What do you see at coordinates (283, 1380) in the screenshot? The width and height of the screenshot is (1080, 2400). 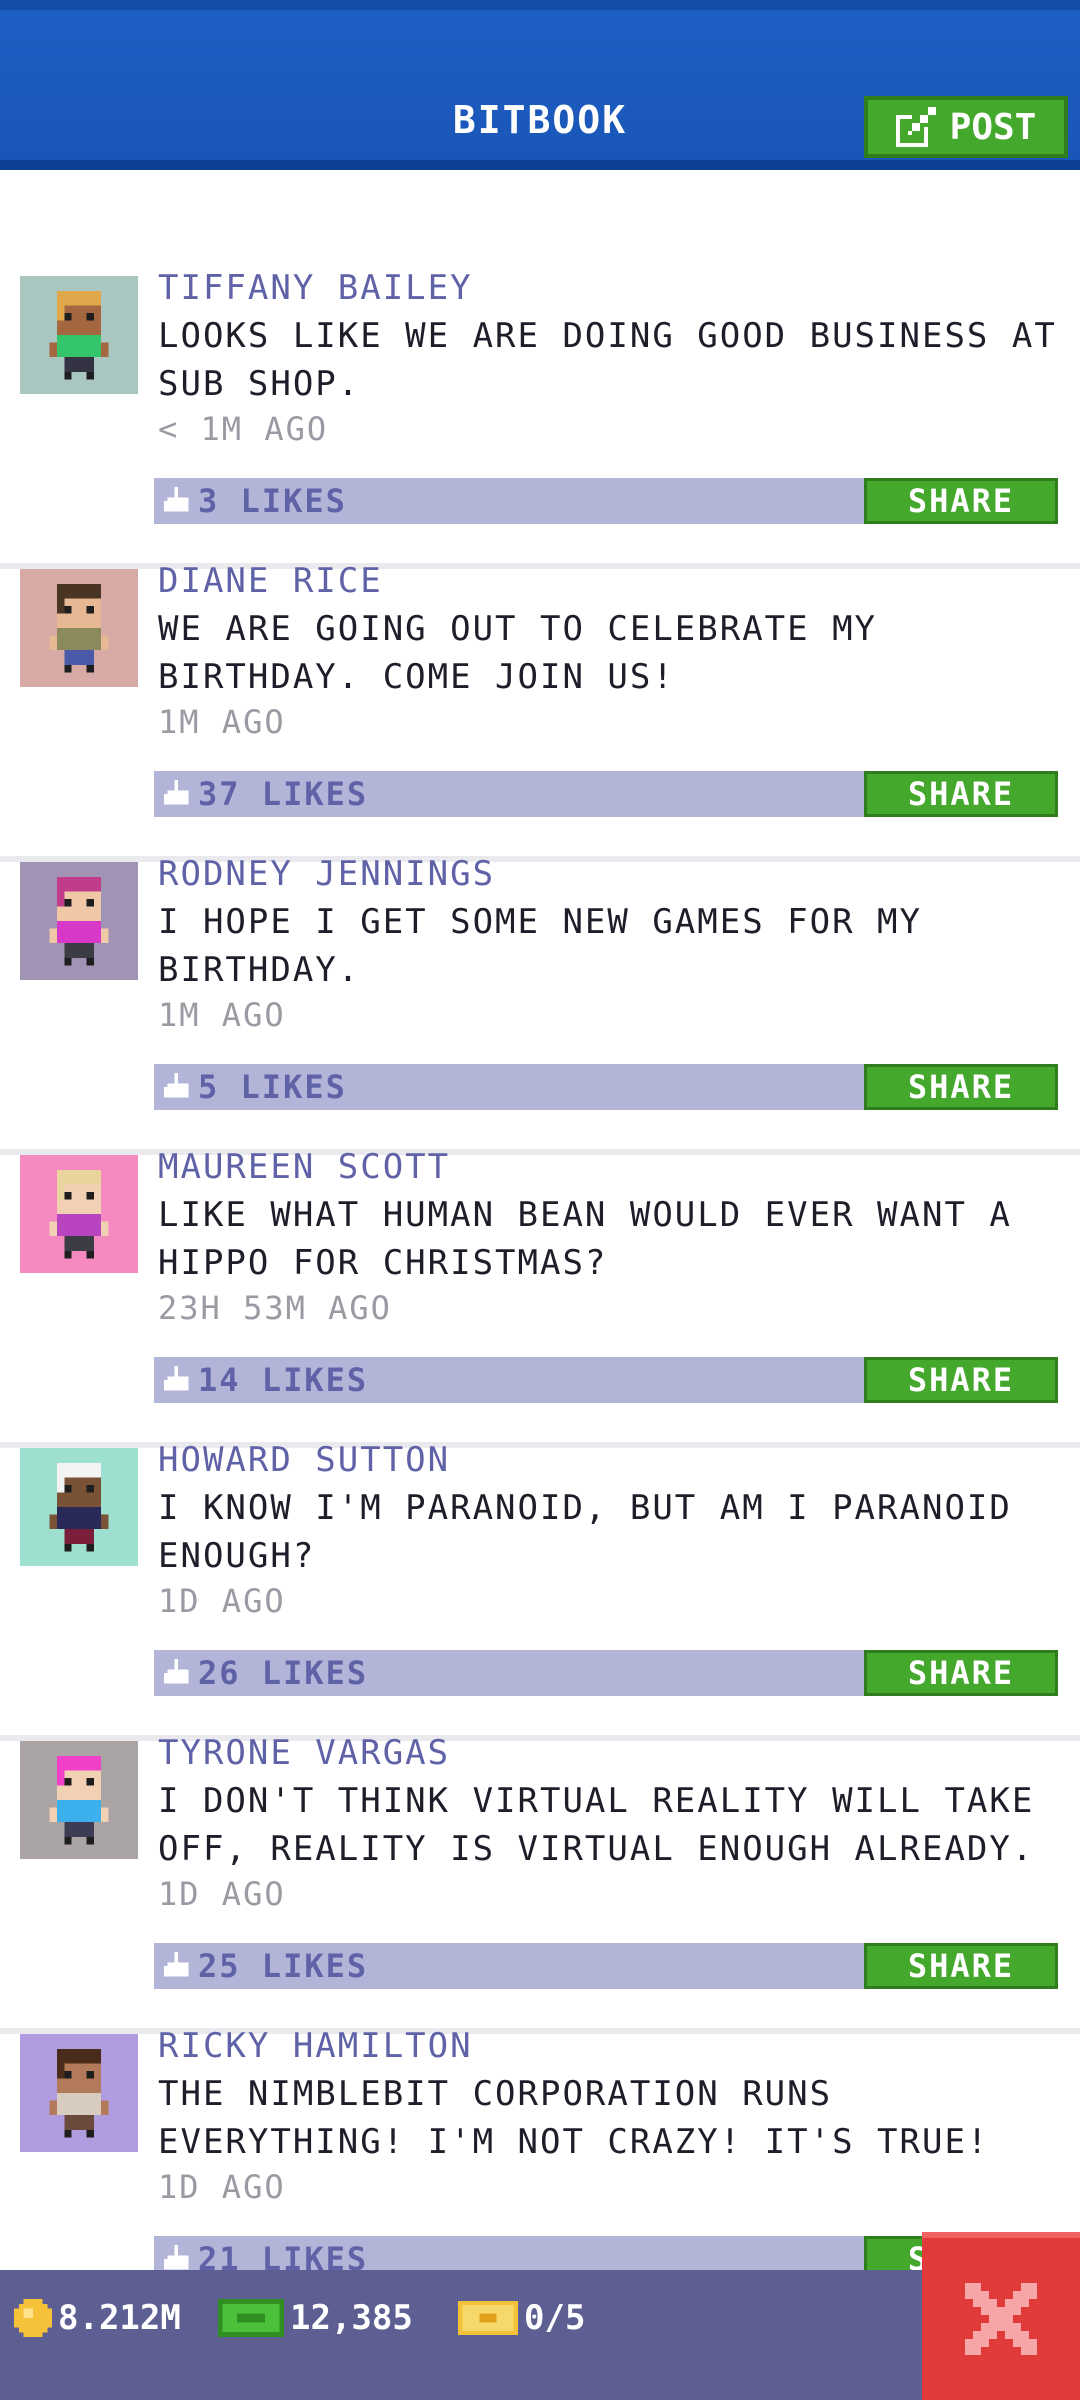 I see `likes-count: 14 LIKES` at bounding box center [283, 1380].